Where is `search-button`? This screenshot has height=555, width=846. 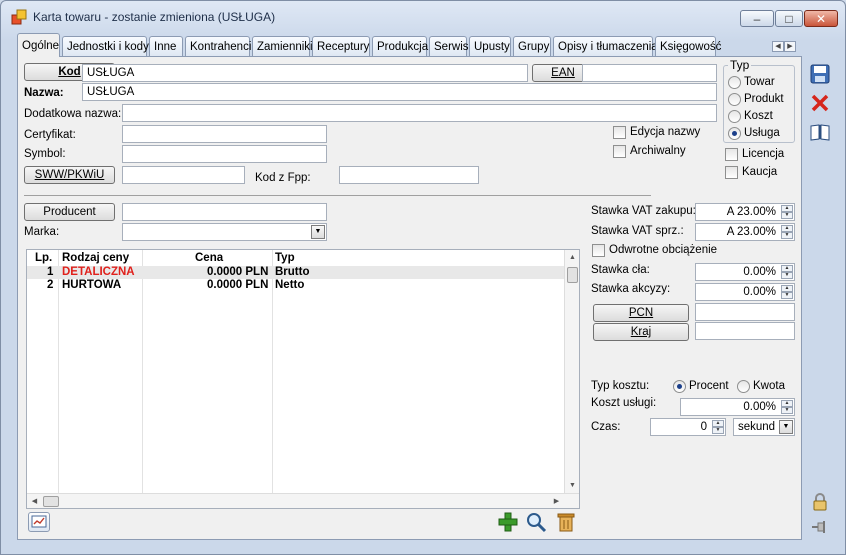 search-button is located at coordinates (536, 522).